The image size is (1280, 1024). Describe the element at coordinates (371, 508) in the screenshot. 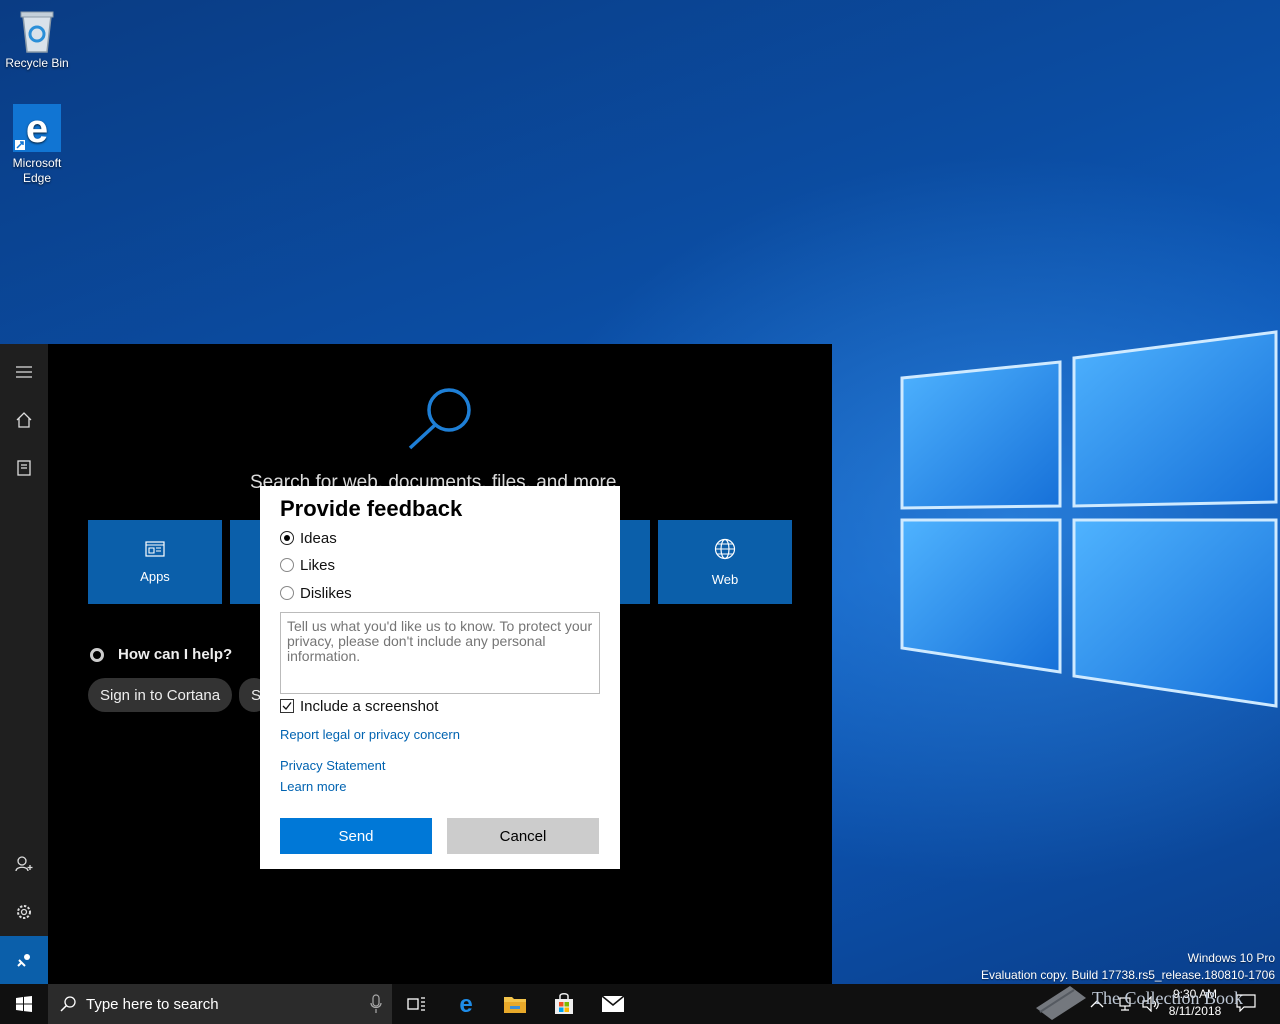

I see `dialog-title: Provide feedback` at that location.